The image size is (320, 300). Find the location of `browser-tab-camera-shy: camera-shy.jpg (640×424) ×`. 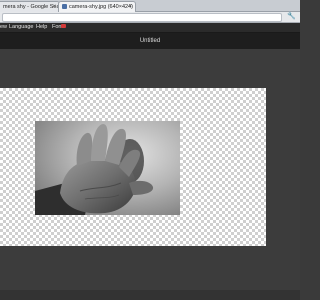

browser-tab-camera-shy: camera-shy.jpg (640×424) × is located at coordinates (97, 6).